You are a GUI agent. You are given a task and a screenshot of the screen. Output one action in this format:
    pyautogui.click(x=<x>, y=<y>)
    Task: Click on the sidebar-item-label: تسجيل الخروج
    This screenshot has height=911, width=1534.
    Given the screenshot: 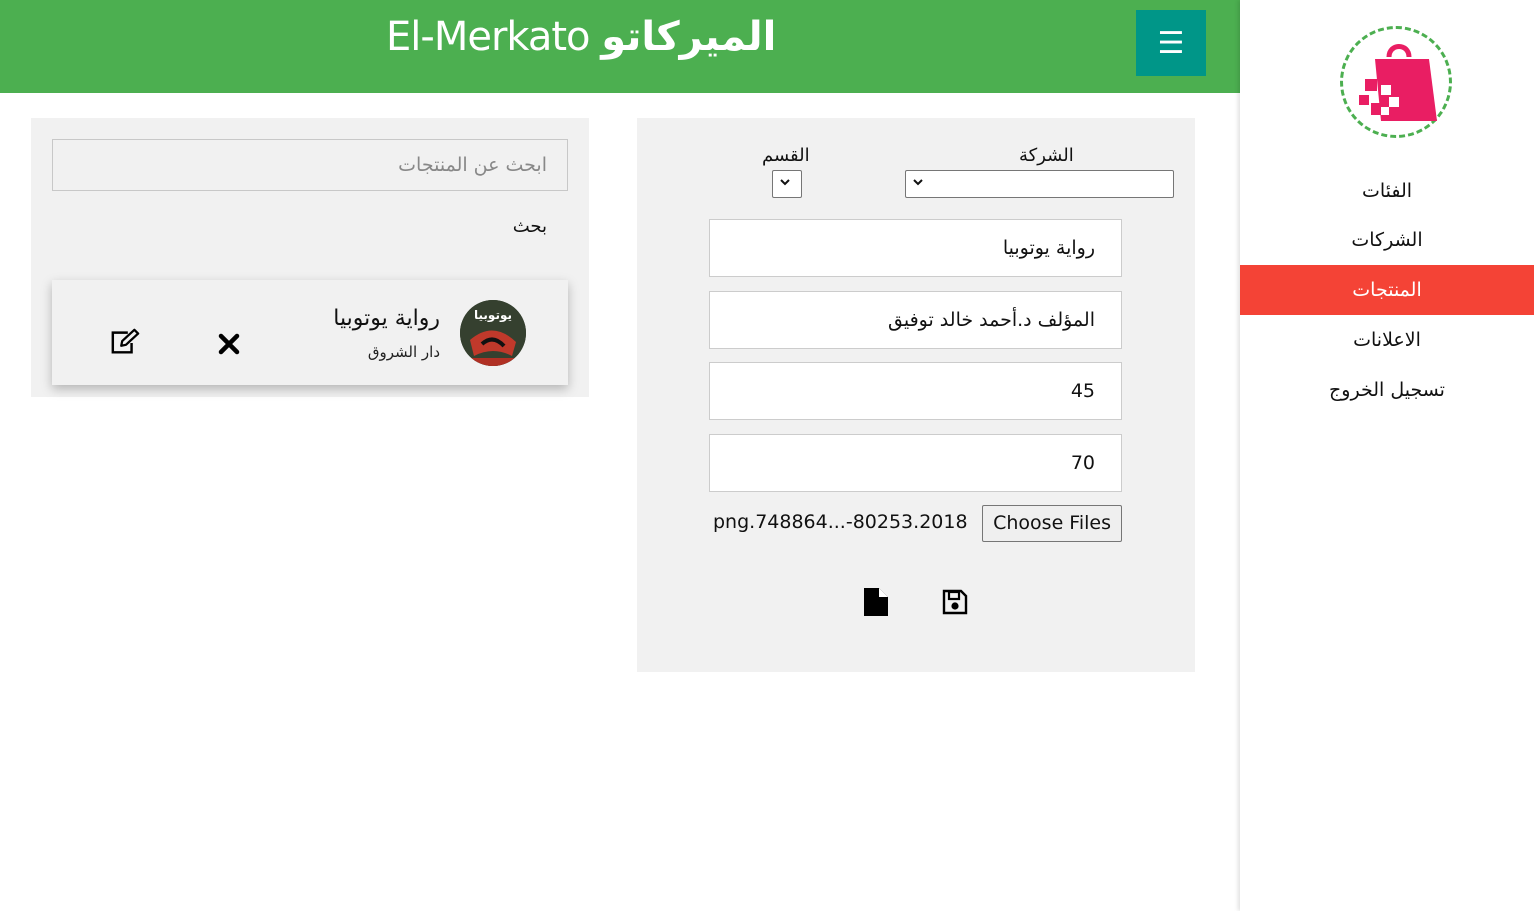 What is the action you would take?
    pyautogui.click(x=1387, y=390)
    